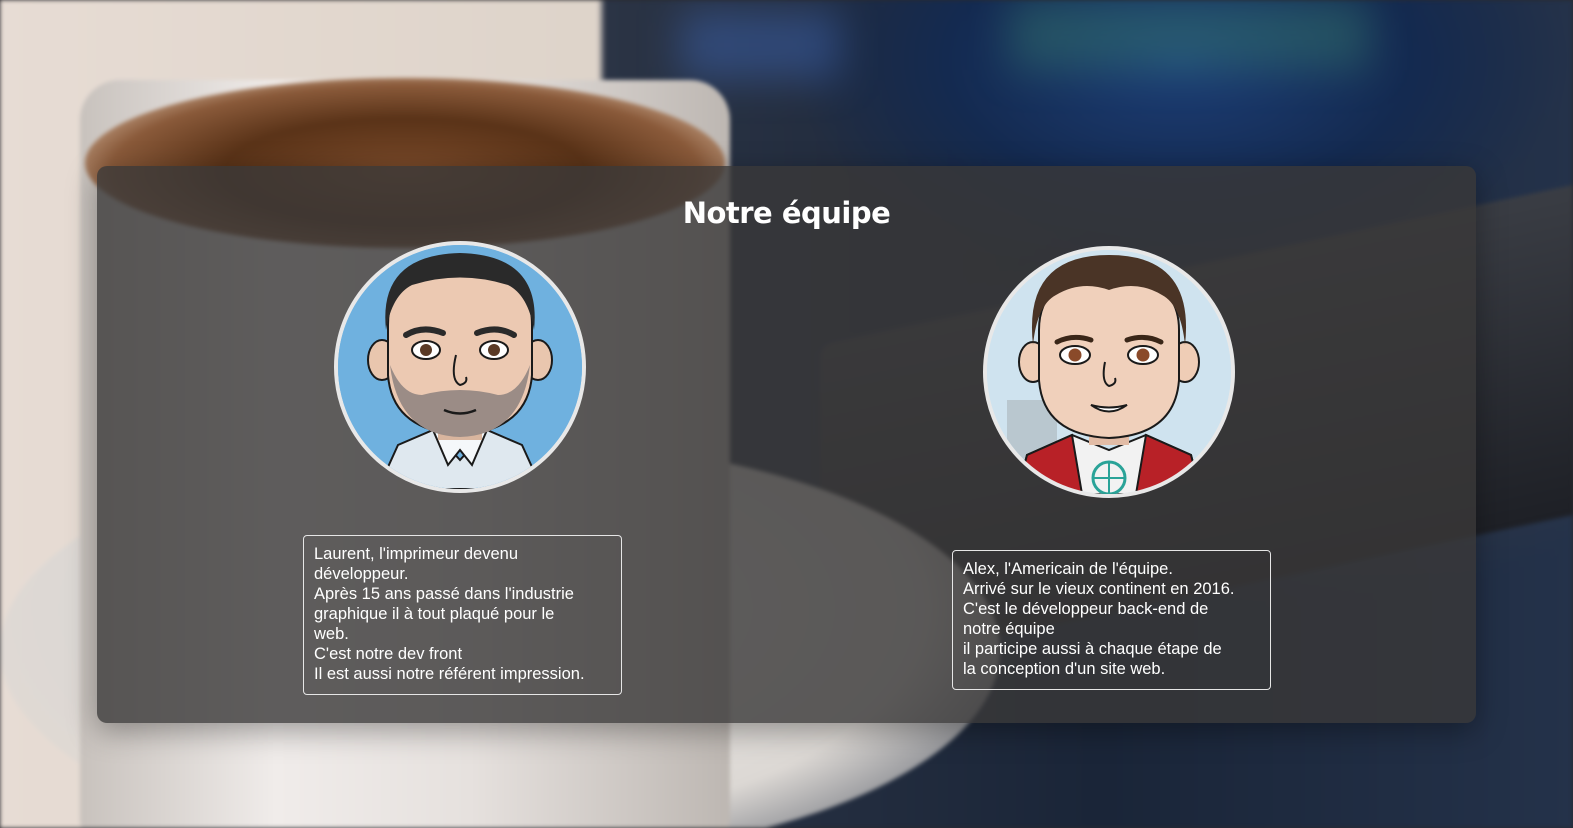 The height and width of the screenshot is (828, 1573). Describe the element at coordinates (388, 654) in the screenshot. I see `bio-line: C'est notre dev front` at that location.